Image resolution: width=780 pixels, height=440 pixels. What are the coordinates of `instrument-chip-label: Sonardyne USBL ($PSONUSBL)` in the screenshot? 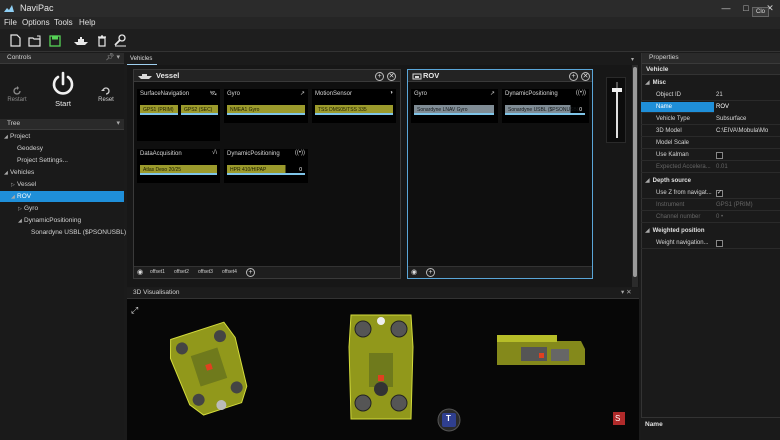 It's located at (545, 110).